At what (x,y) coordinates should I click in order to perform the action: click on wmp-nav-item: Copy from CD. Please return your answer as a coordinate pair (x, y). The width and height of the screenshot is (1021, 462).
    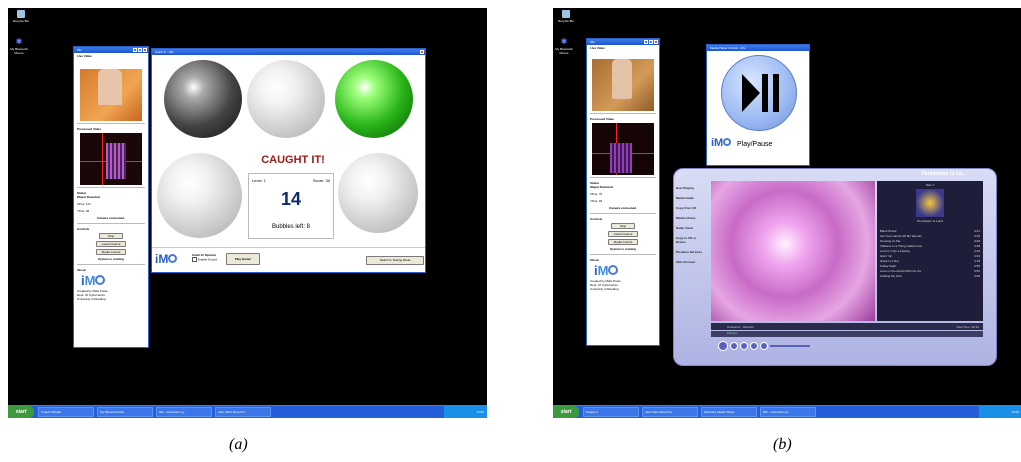
    Looking at the image, I should click on (691, 208).